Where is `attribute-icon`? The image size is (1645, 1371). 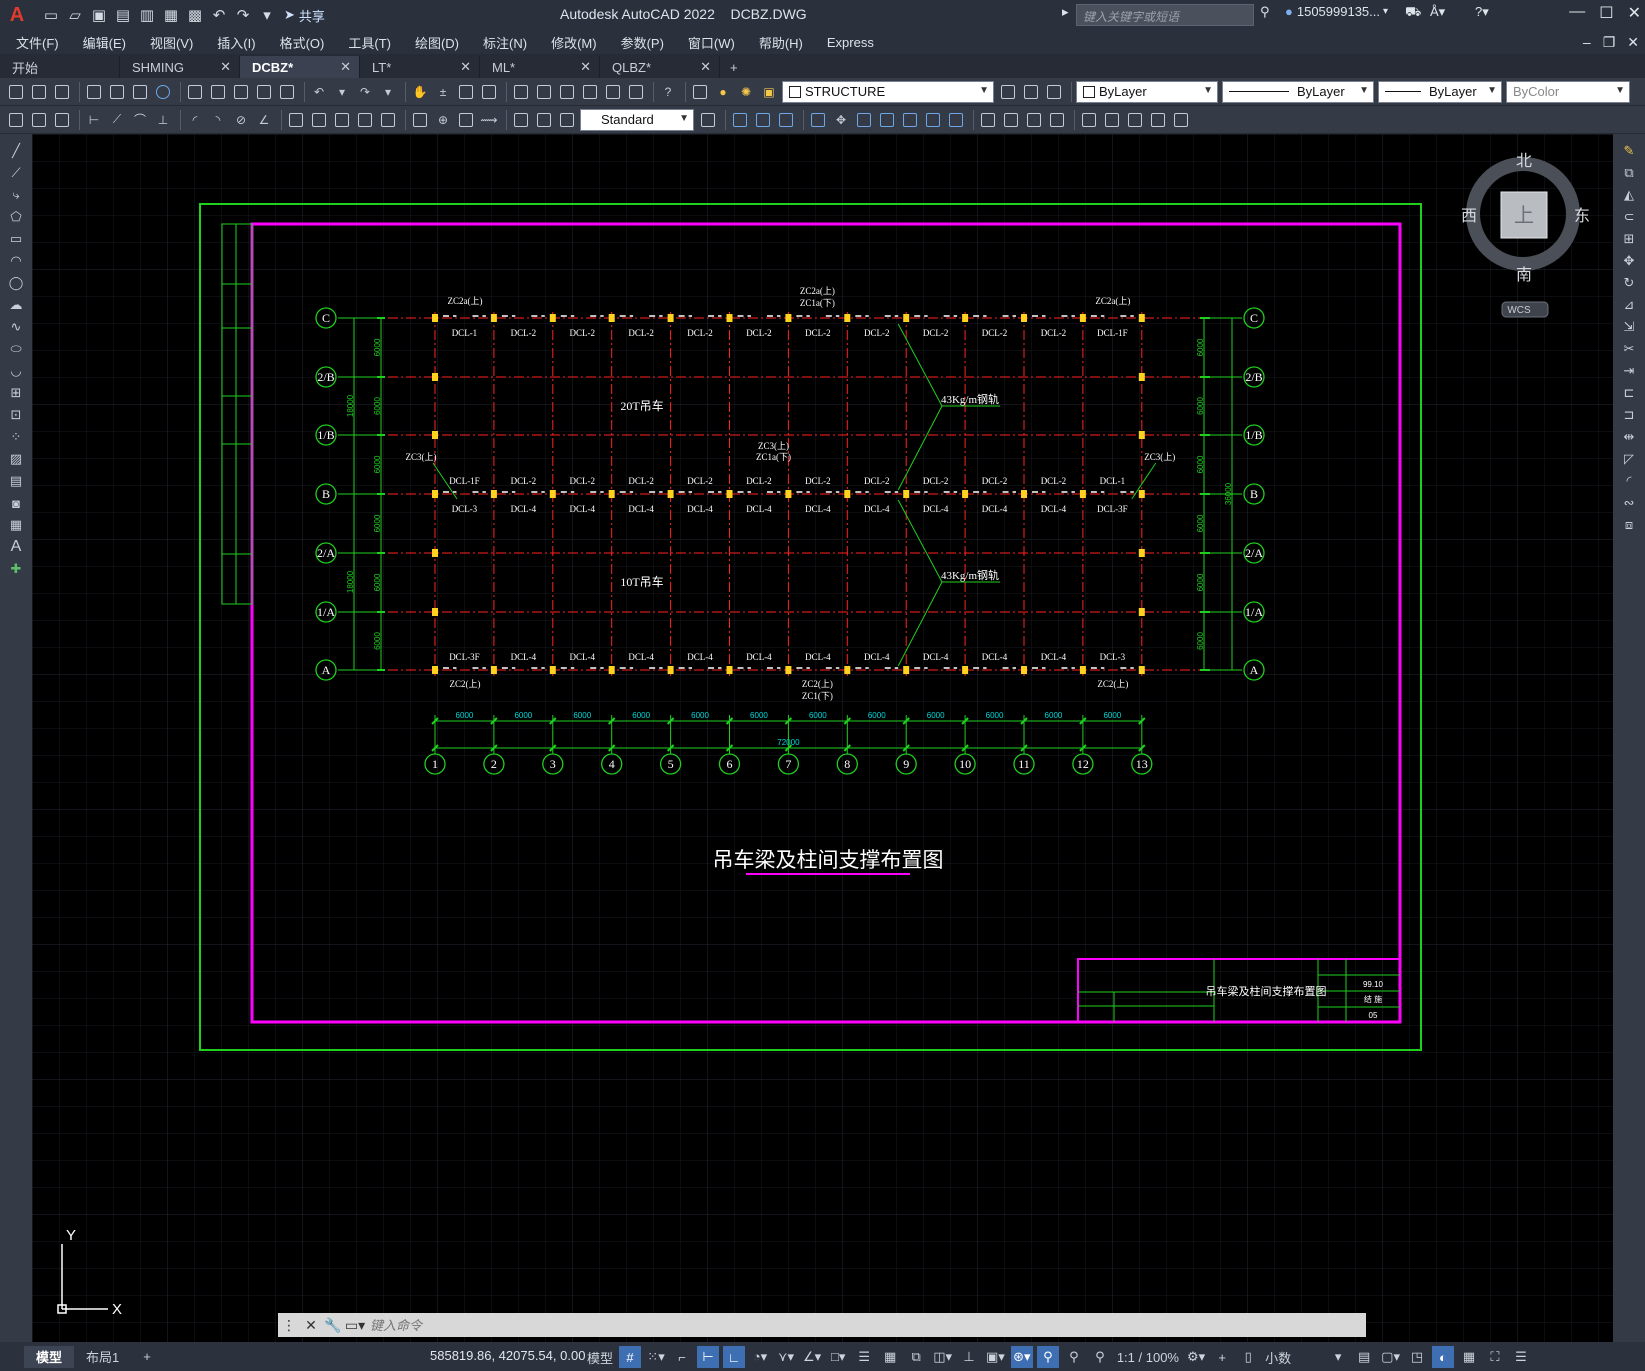 attribute-icon is located at coordinates (62, 120).